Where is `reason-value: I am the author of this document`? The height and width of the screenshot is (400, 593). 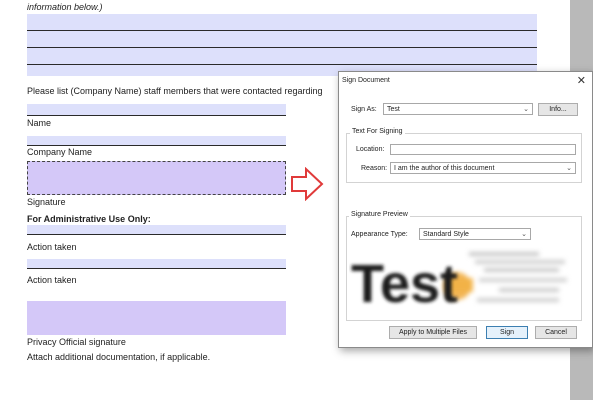
reason-value: I am the author of this document is located at coordinates (444, 168).